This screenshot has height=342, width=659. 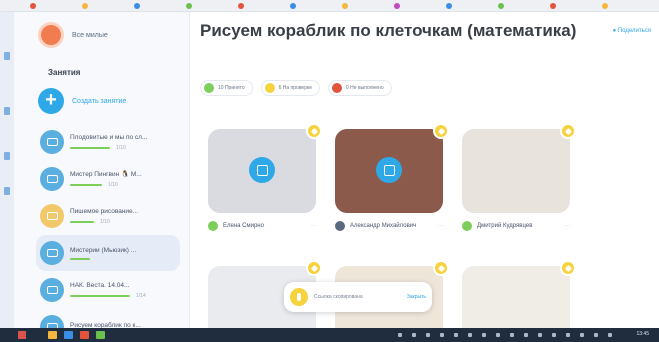 I want to click on create-lesson-button: + Создать занятие, so click(x=82, y=101).